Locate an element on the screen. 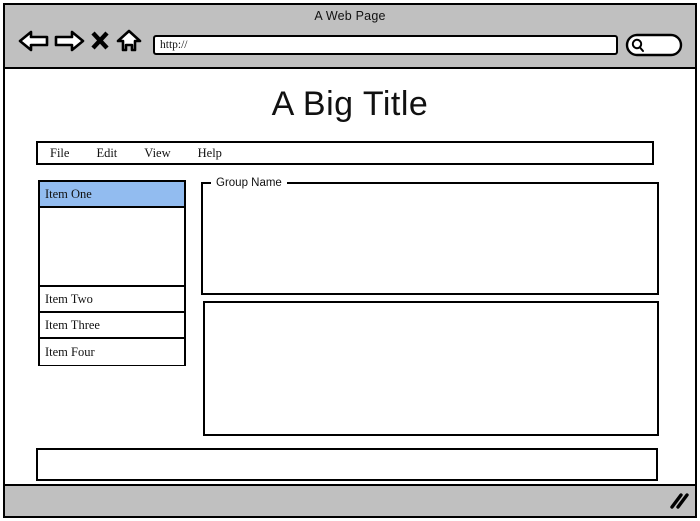 This screenshot has height=521, width=700. list-item: Item One is located at coordinates (112, 195).